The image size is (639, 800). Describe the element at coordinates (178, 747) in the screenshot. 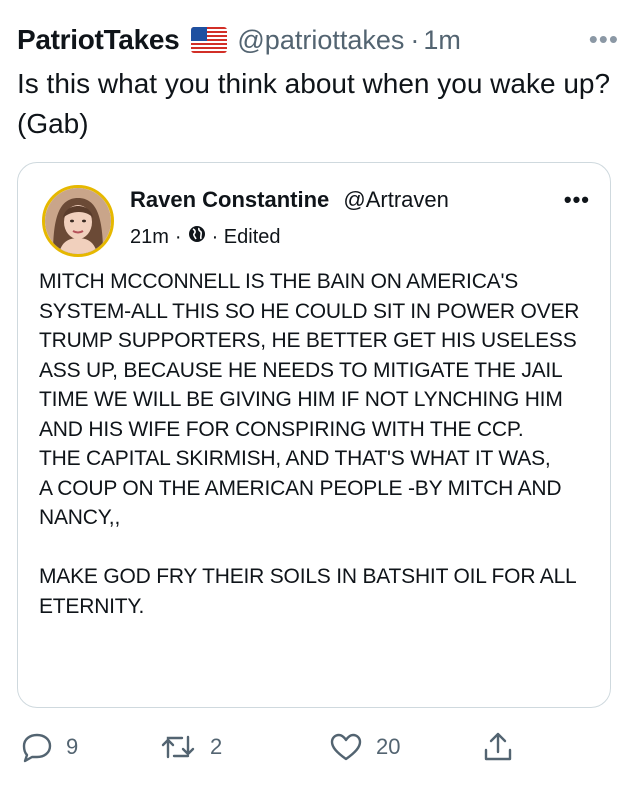

I see `retweet-icon` at that location.